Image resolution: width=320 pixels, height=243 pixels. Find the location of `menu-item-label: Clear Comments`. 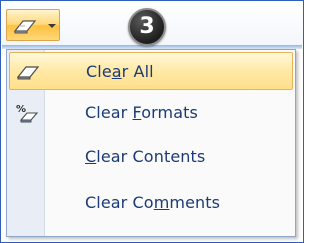

menu-item-label: Clear Comments is located at coordinates (153, 202).